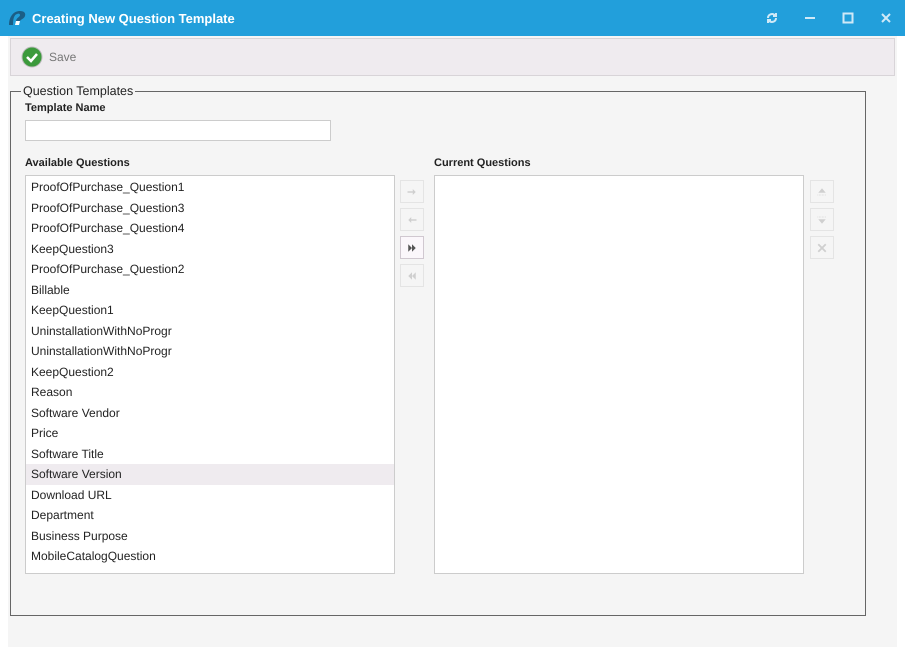 The image size is (905, 652). Describe the element at coordinates (210, 494) in the screenshot. I see `list-item: Download URL` at that location.